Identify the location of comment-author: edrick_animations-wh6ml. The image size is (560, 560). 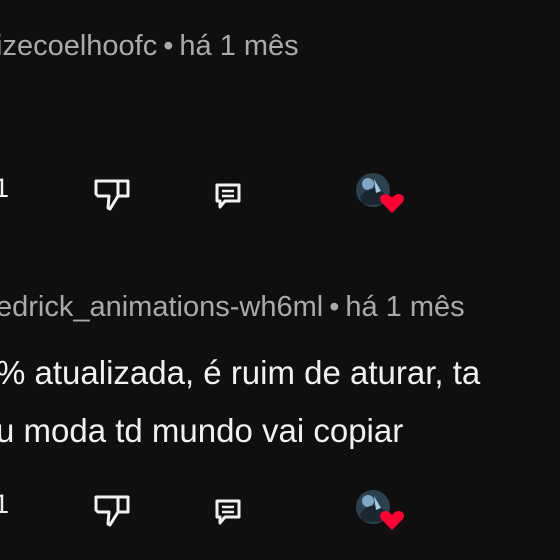
(161, 307).